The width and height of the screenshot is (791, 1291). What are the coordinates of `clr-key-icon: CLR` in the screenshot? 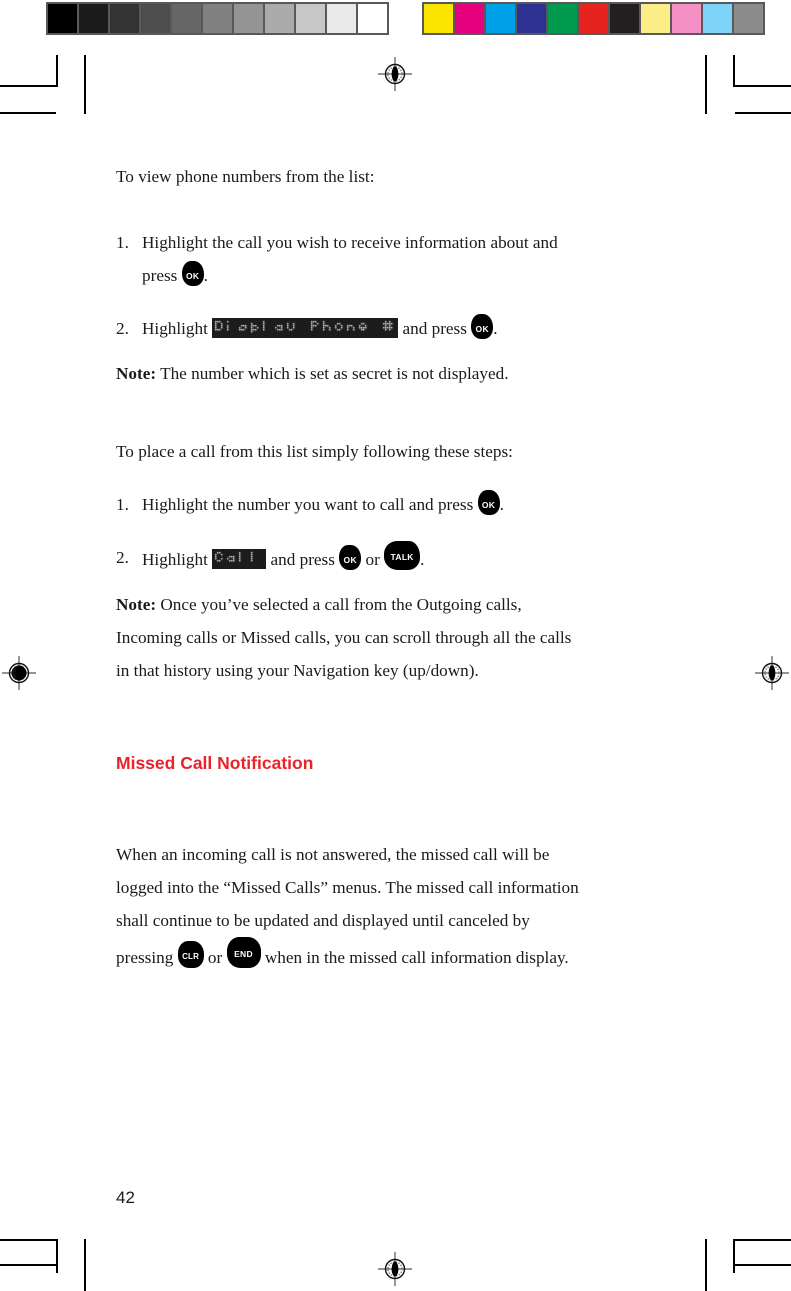 It's located at (190, 954).